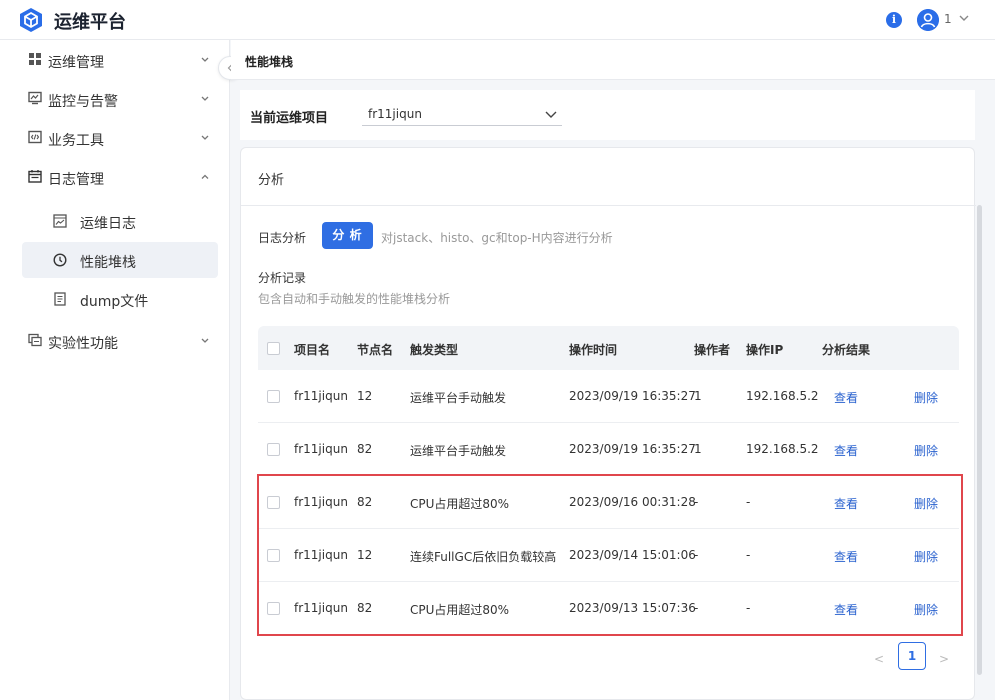 This screenshot has width=995, height=700. I want to click on project-select: fr11jiqun, so click(462, 115).